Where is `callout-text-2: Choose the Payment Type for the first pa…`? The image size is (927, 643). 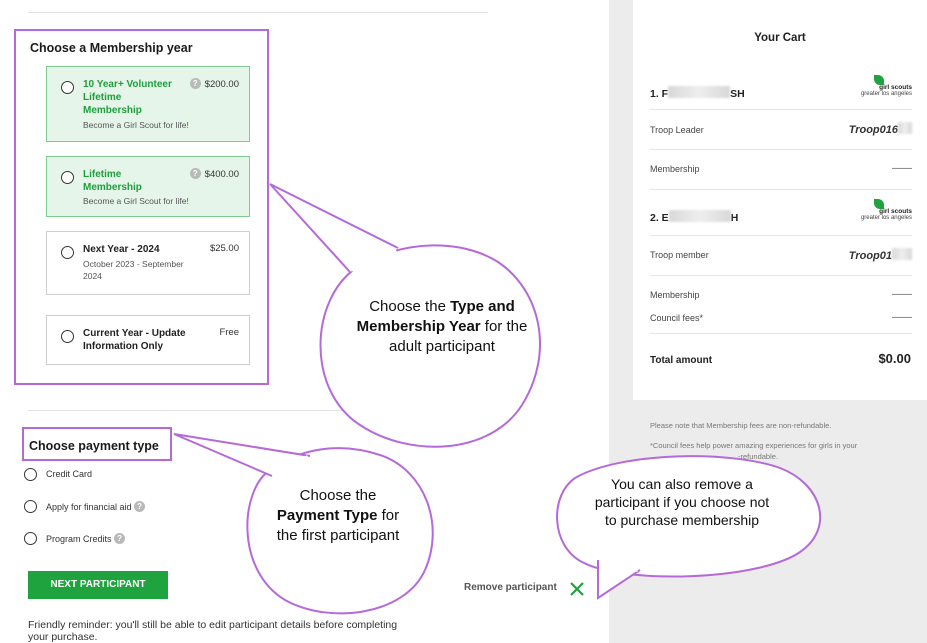
callout-text-2: Choose the Payment Type for the first pa… is located at coordinates (338, 516).